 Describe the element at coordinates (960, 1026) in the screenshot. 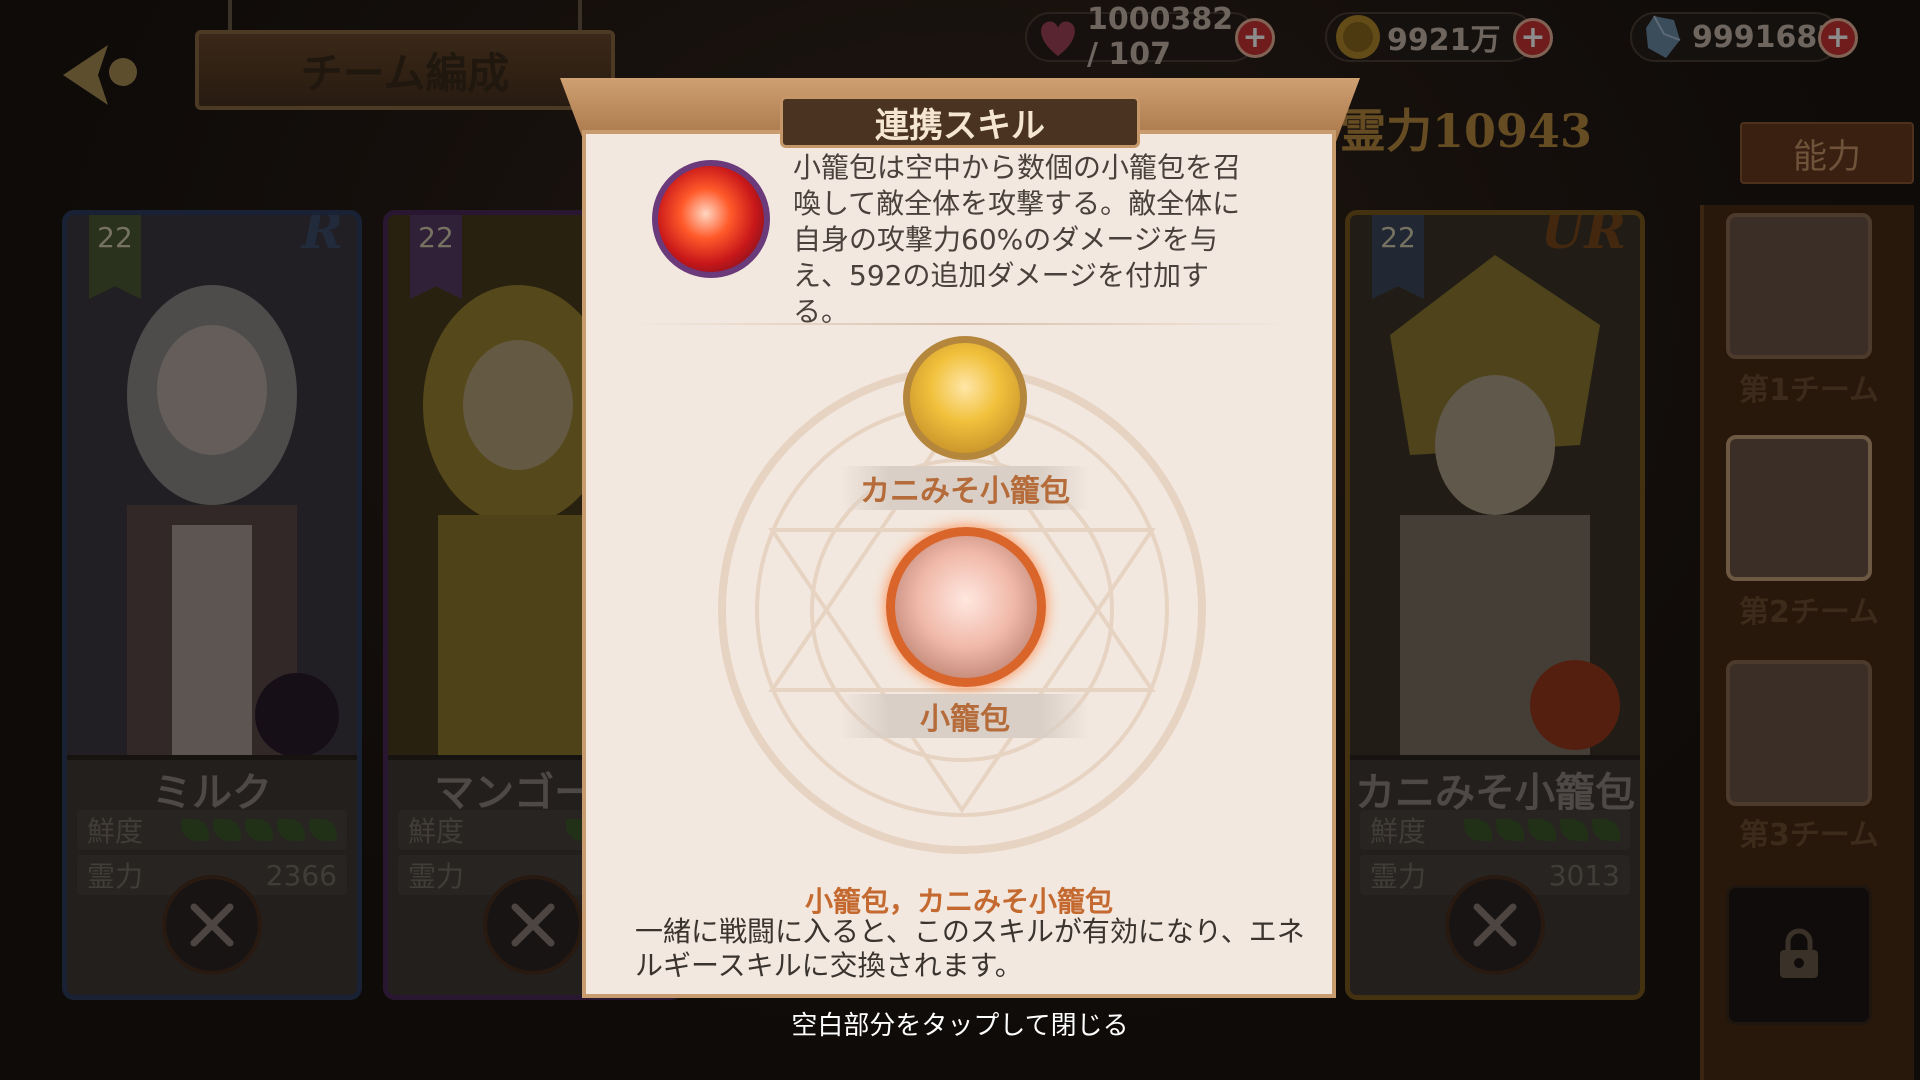

I see `close-hint: 空白部分をタップして閉じる` at that location.